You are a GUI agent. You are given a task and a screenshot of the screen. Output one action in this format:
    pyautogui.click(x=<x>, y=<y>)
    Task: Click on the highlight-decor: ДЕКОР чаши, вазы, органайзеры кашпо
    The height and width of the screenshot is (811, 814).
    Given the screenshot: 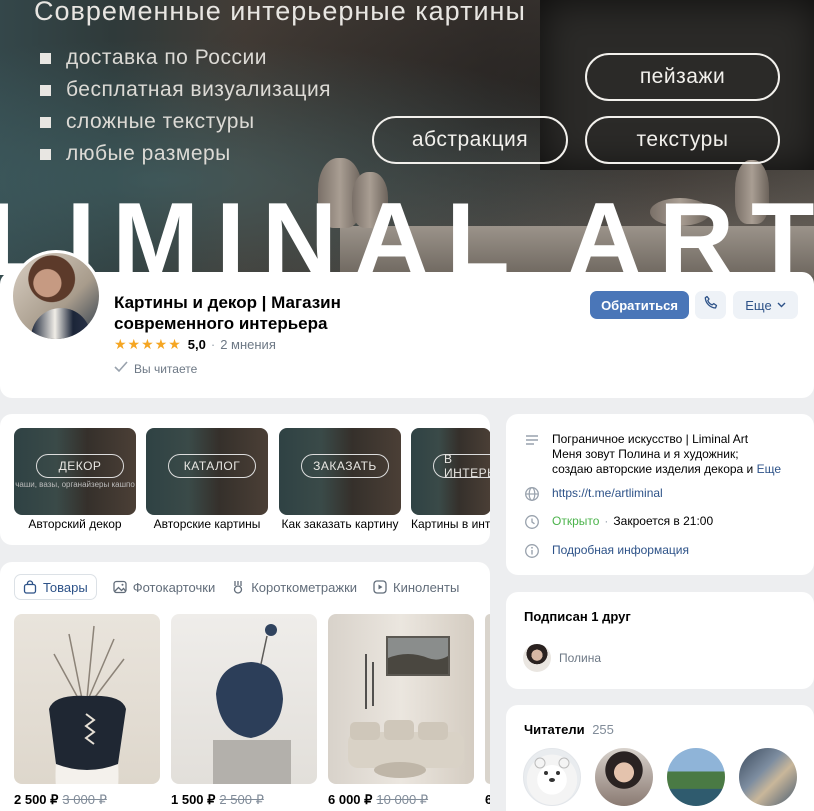 What is the action you would take?
    pyautogui.click(x=75, y=471)
    